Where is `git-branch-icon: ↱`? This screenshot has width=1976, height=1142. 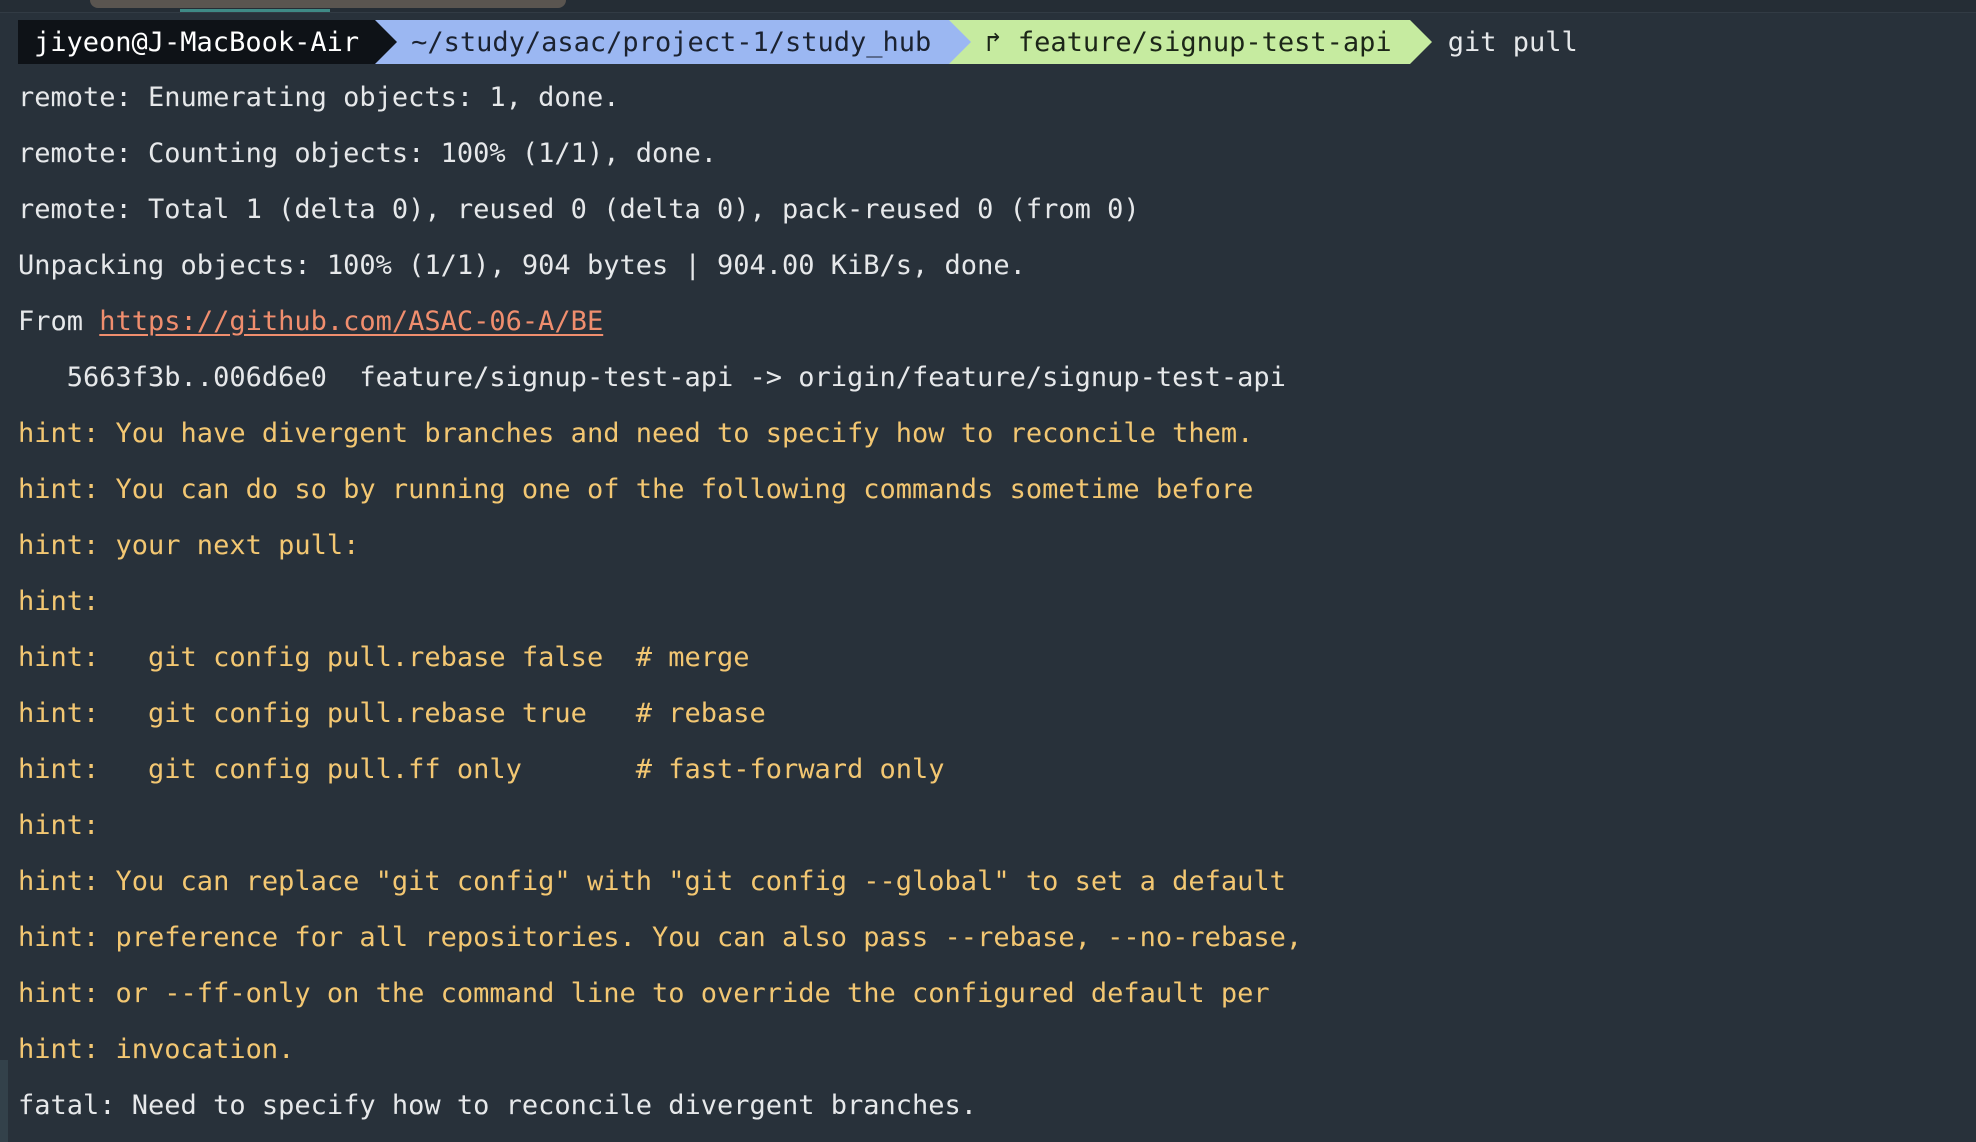 git-branch-icon: ↱ is located at coordinates (993, 42).